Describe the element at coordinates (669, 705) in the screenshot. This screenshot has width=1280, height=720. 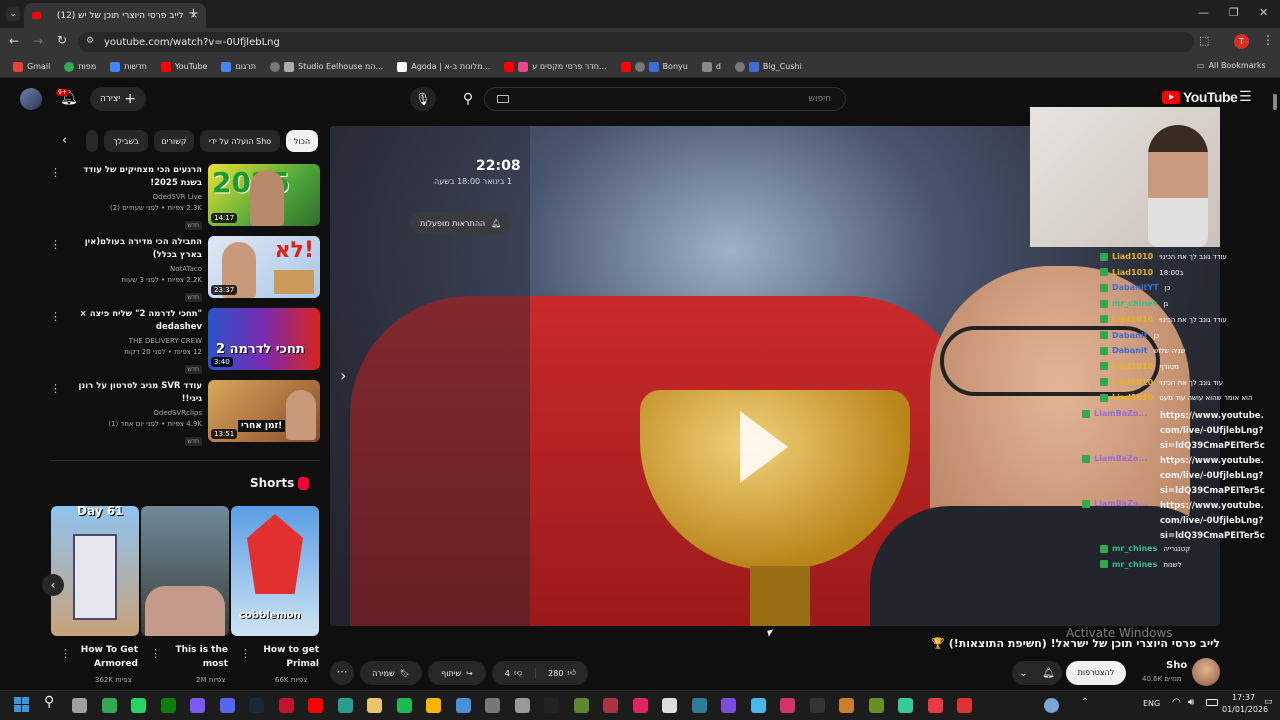
I see `notepad-icon` at that location.